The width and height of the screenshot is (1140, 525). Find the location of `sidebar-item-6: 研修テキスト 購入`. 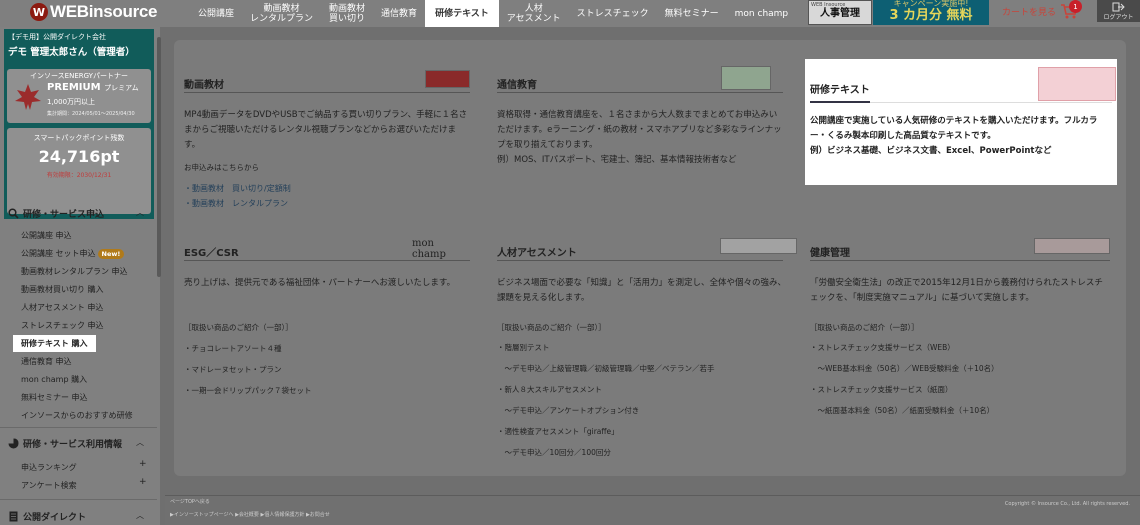

sidebar-item-6: 研修テキスト 購入 is located at coordinates (54, 343).